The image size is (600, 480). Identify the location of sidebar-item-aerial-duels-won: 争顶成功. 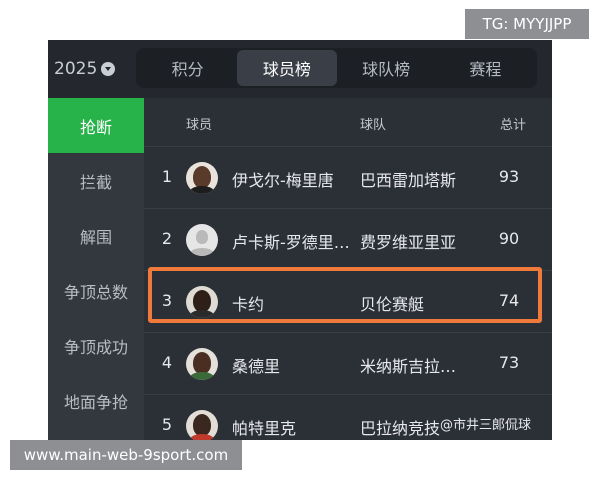
(96, 345).